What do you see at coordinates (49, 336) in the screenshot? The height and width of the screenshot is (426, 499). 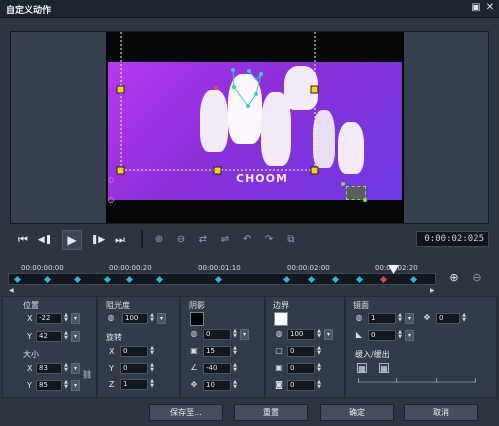 I see `position-y-field: 42` at bounding box center [49, 336].